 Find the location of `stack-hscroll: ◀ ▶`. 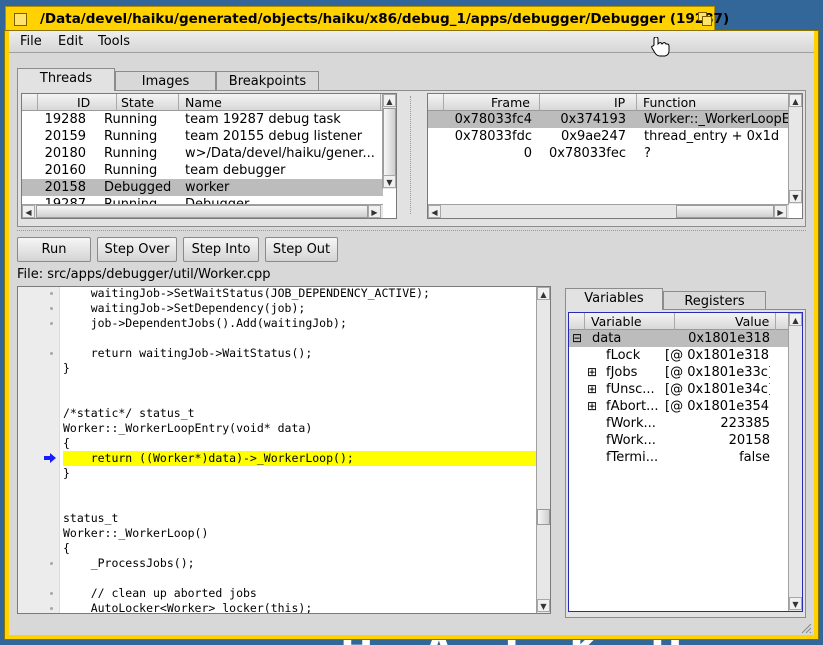

stack-hscroll: ◀ ▶ is located at coordinates (608, 211).